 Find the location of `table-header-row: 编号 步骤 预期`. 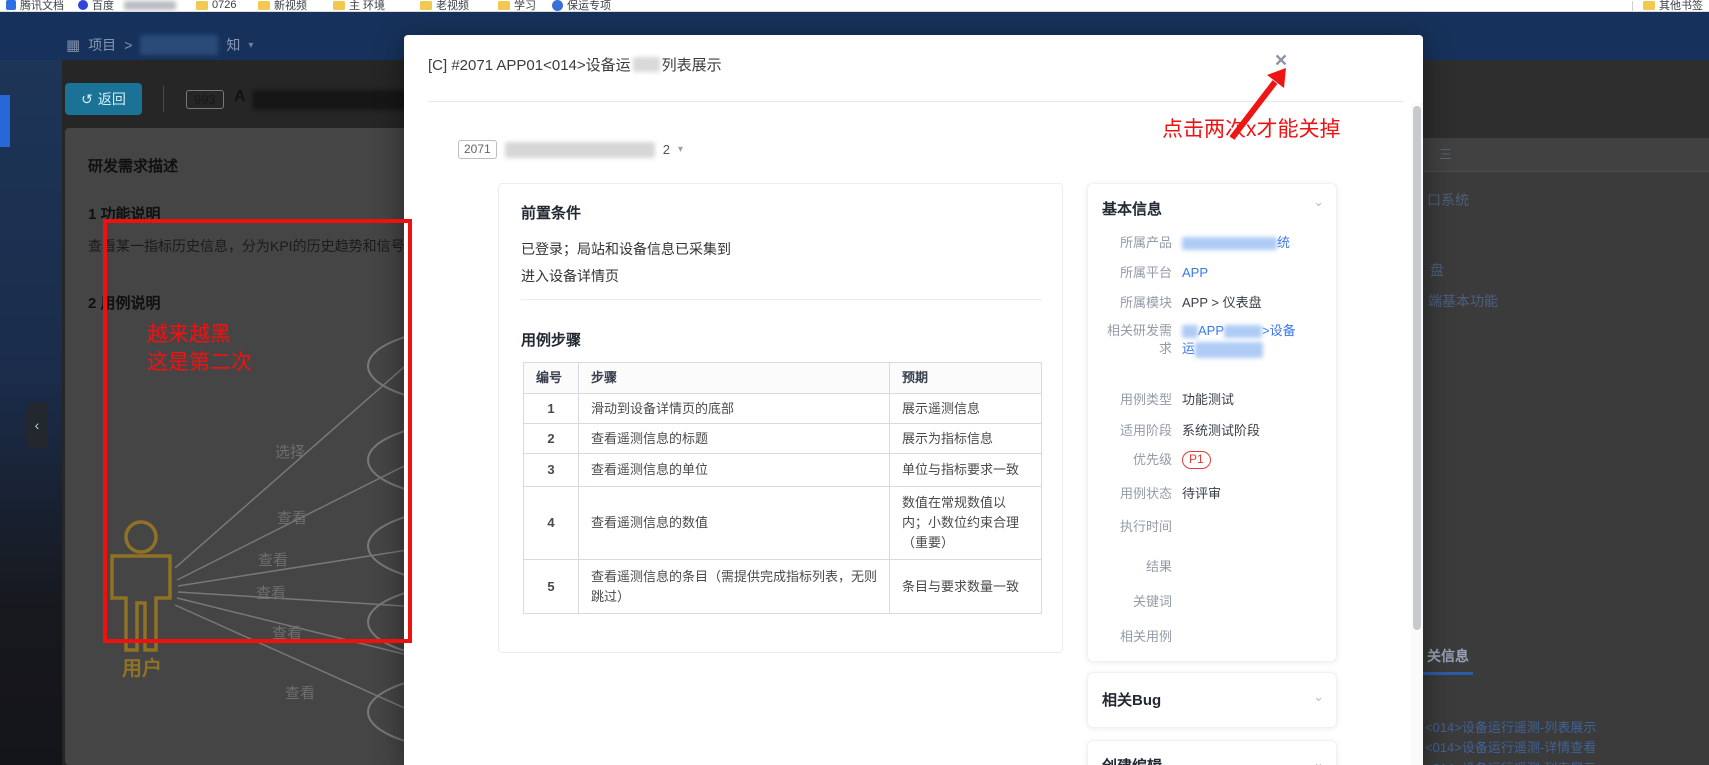

table-header-row: 编号 步骤 预期 is located at coordinates (782, 378).